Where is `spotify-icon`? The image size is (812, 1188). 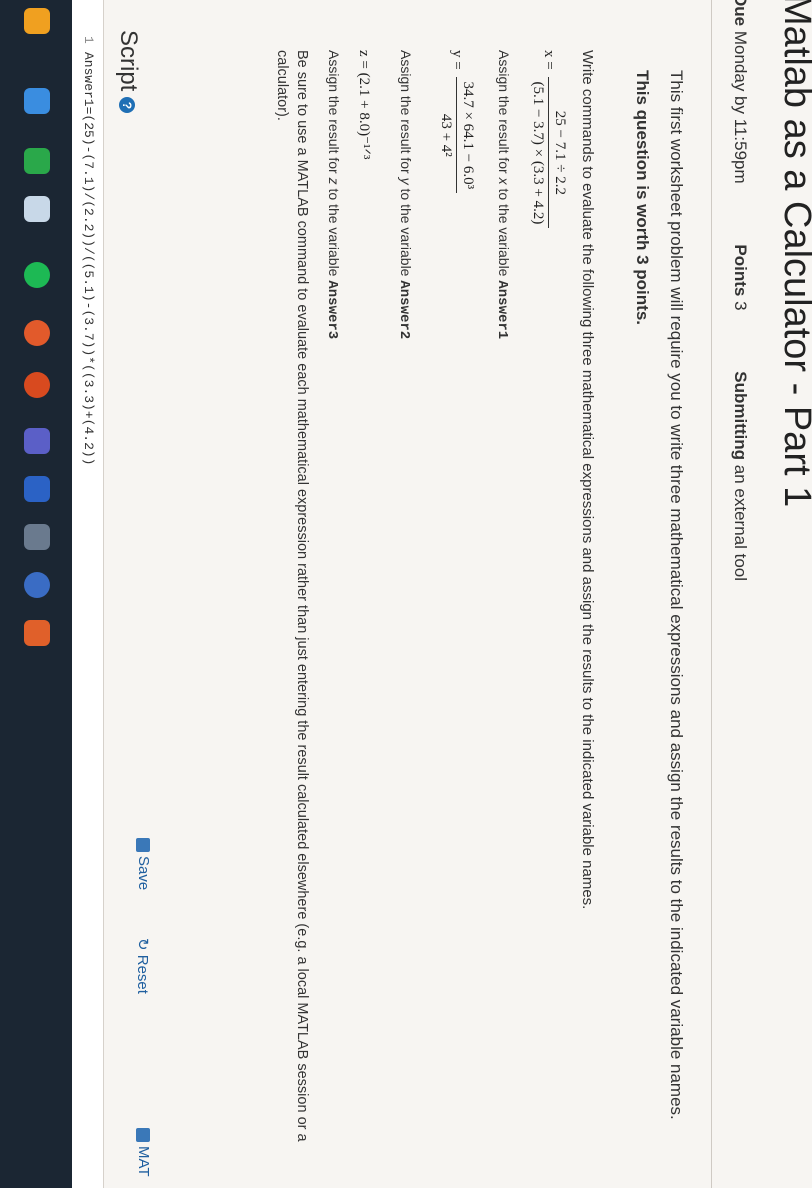 spotify-icon is located at coordinates (37, 275).